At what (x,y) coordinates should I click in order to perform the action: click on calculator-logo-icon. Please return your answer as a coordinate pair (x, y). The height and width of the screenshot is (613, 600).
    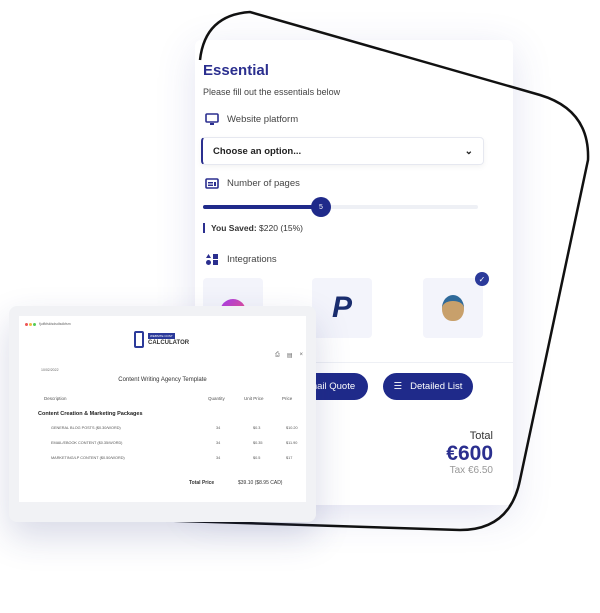
    Looking at the image, I should click on (139, 339).